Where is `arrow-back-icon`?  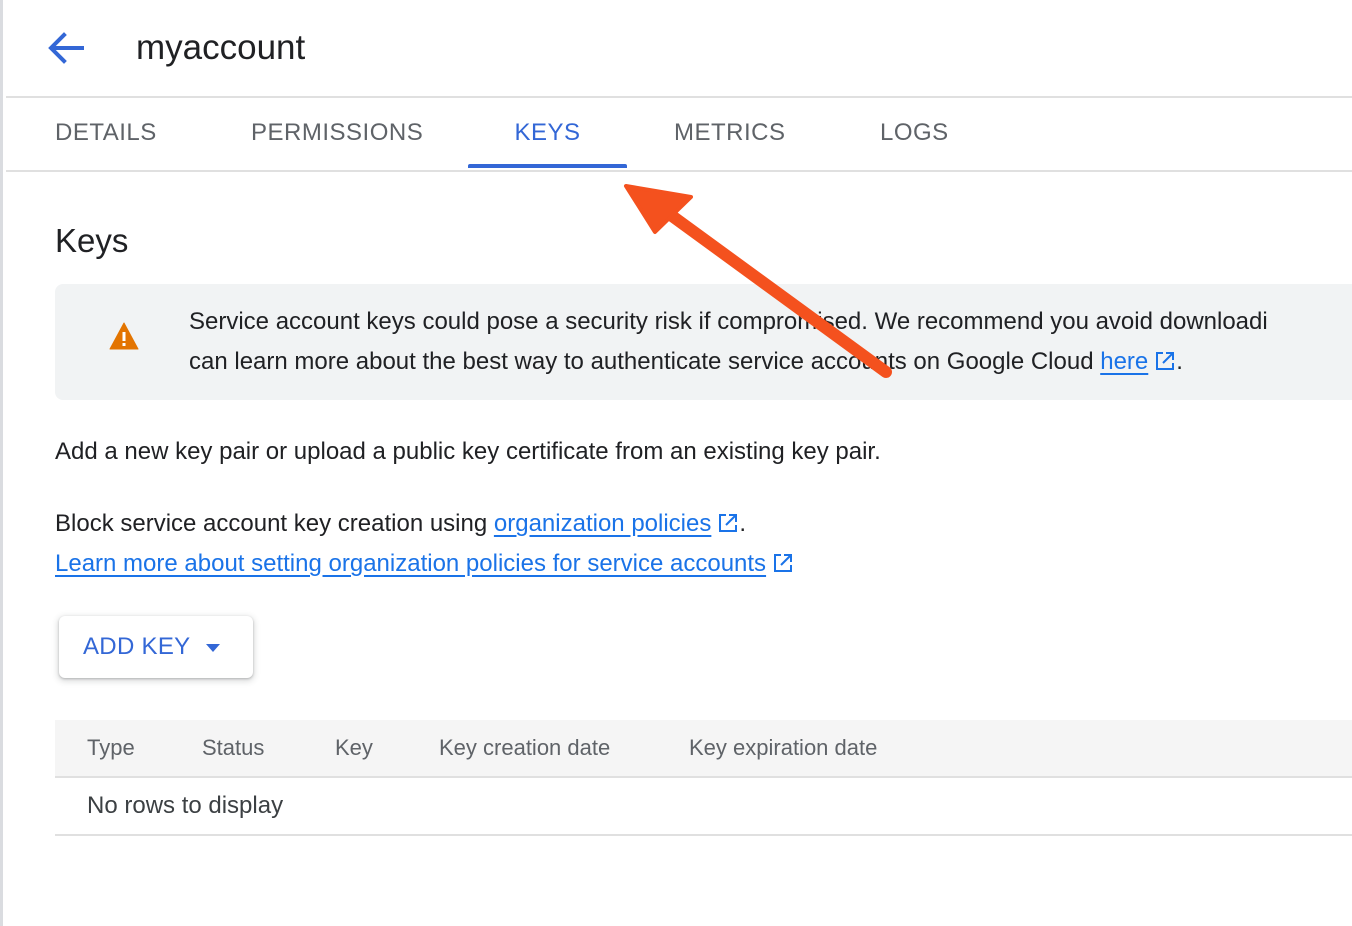
arrow-back-icon is located at coordinates (66, 48).